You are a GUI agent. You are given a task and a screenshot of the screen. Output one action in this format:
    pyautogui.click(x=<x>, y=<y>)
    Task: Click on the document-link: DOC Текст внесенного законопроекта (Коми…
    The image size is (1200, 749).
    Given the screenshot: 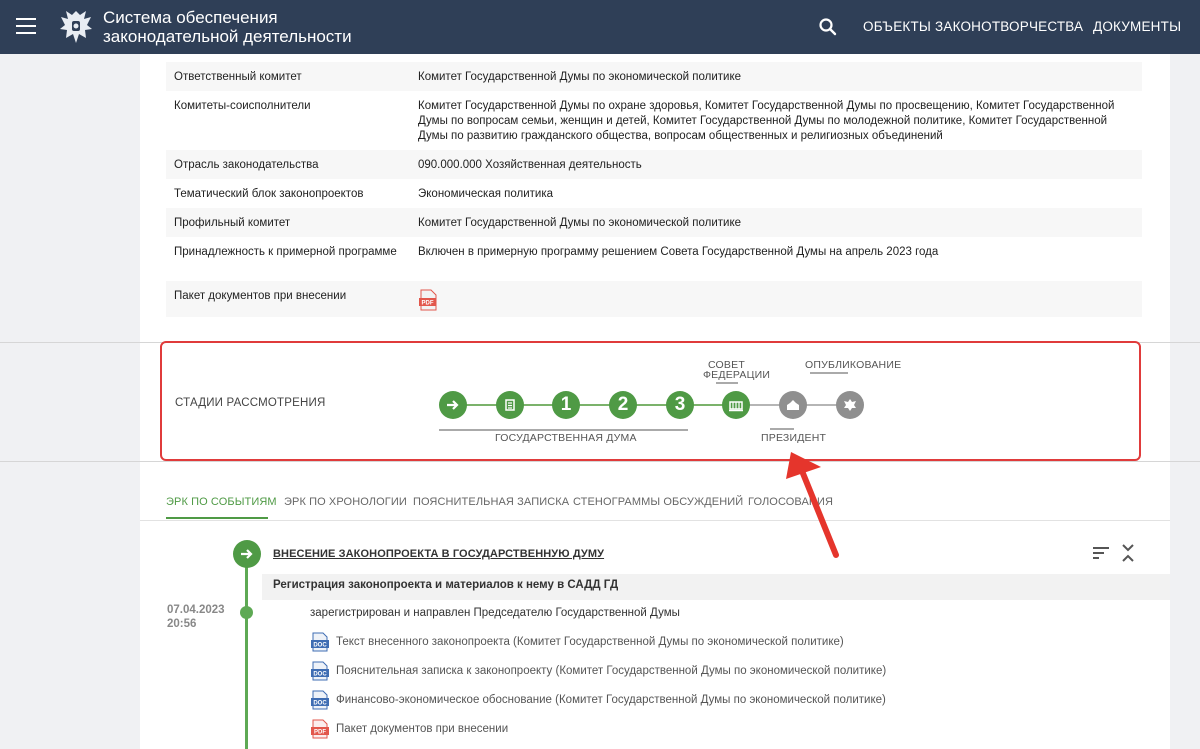 What is the action you would take?
    pyautogui.click(x=577, y=642)
    